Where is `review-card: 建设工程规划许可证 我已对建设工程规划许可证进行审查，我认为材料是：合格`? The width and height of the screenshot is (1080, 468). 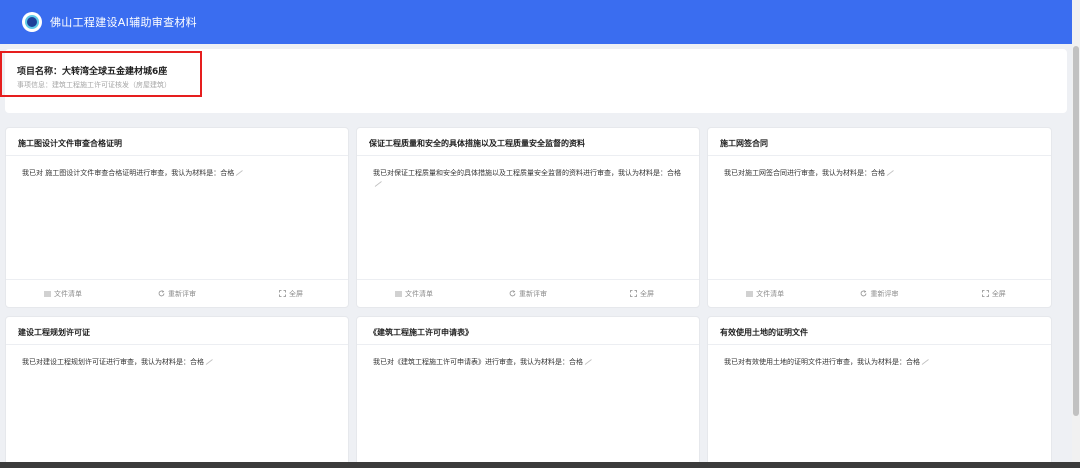 review-card: 建设工程规划许可证 我已对建设工程规划许可证进行审查，我认为材料是：合格 is located at coordinates (177, 392).